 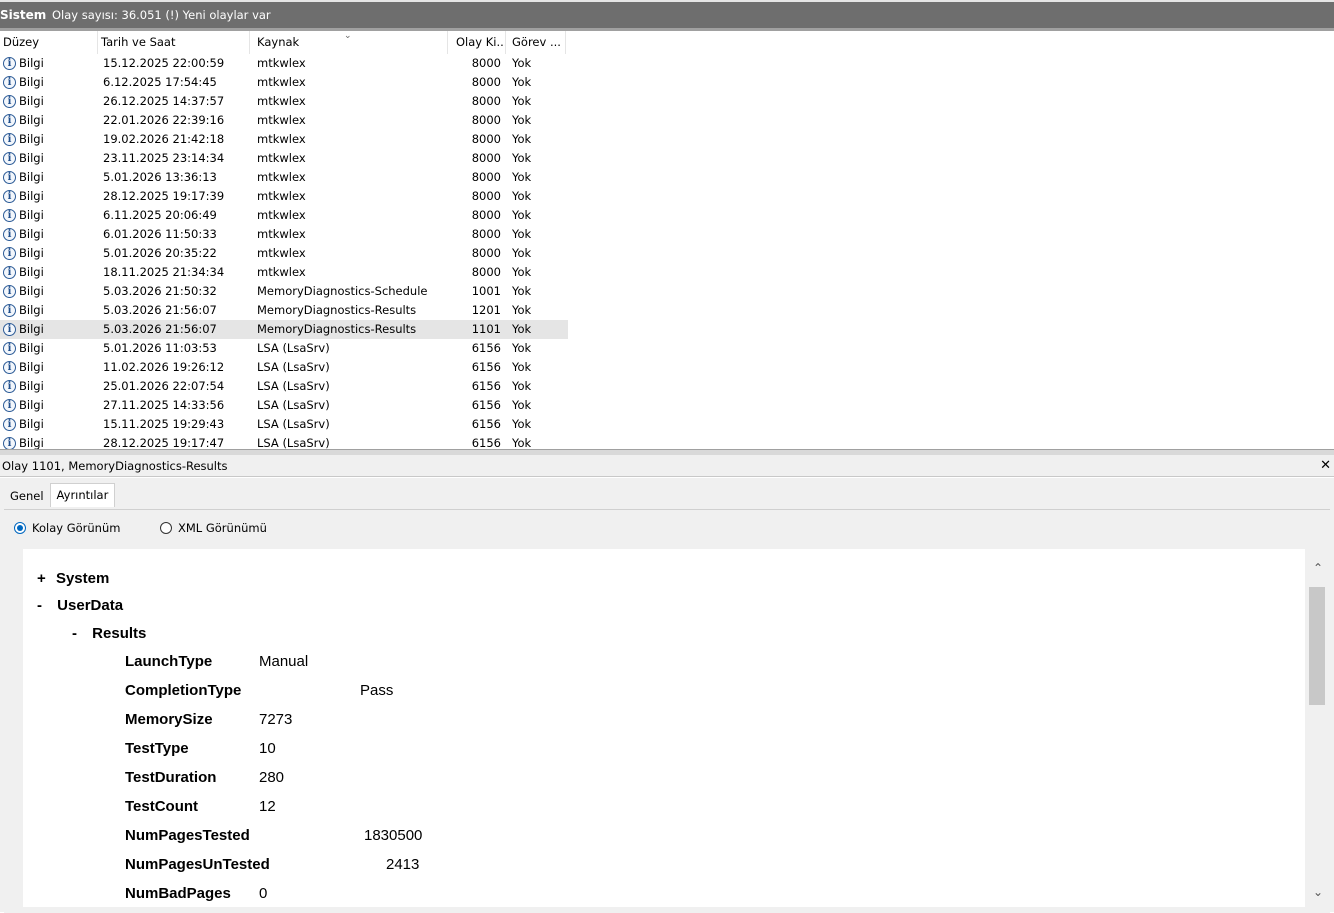 What do you see at coordinates (171, 777) in the screenshot?
I see `field-key: TestDuration` at bounding box center [171, 777].